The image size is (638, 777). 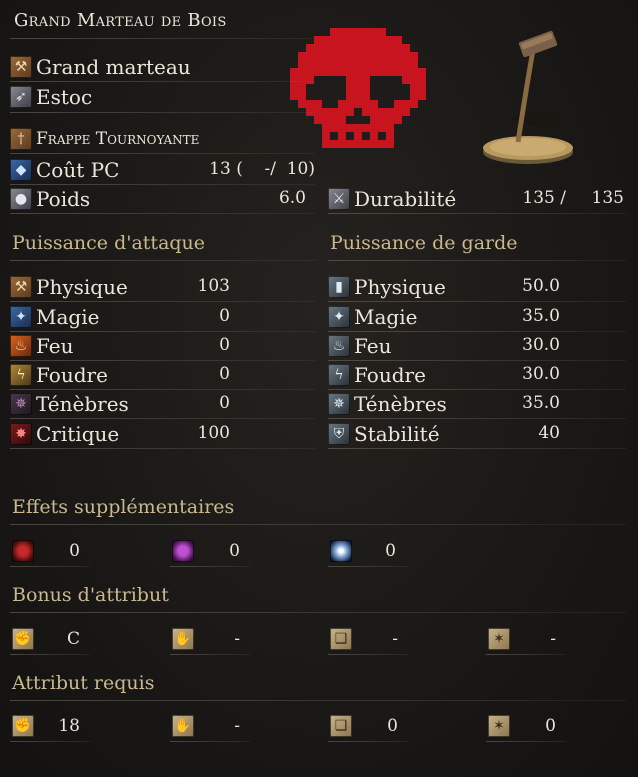 I want to click on attack-label: Foudre, so click(x=72, y=375).